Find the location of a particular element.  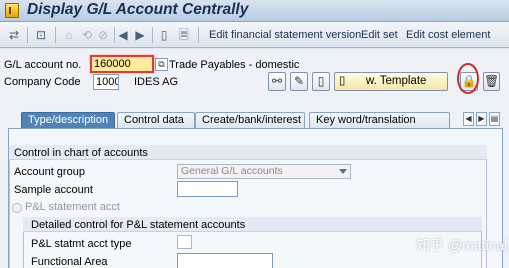

tab-control-data: Control data is located at coordinates (156, 120).